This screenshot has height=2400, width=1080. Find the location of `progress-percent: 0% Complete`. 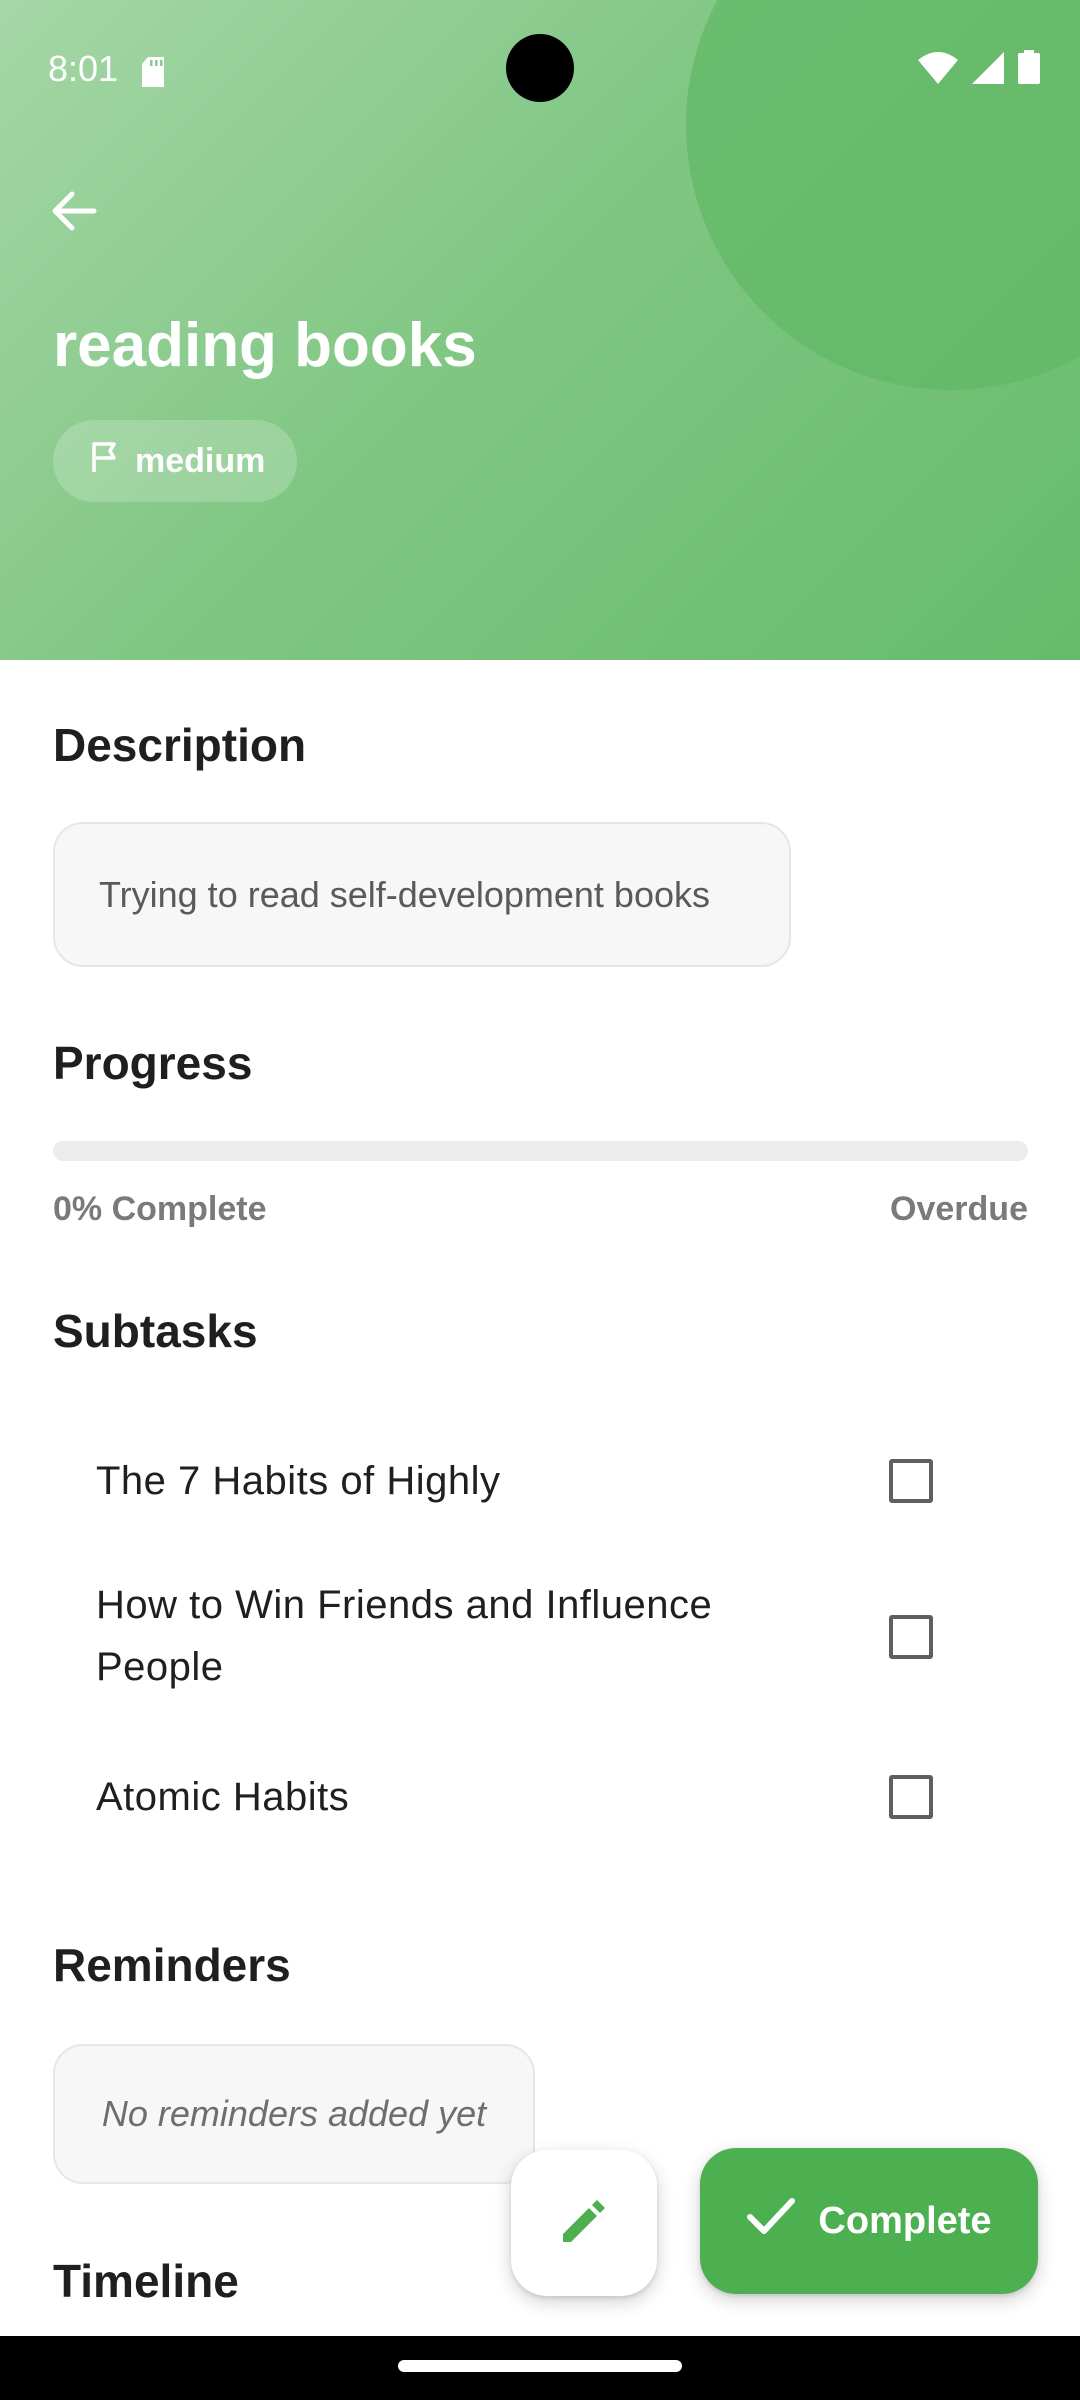

progress-percent: 0% Complete is located at coordinates (160, 1209).